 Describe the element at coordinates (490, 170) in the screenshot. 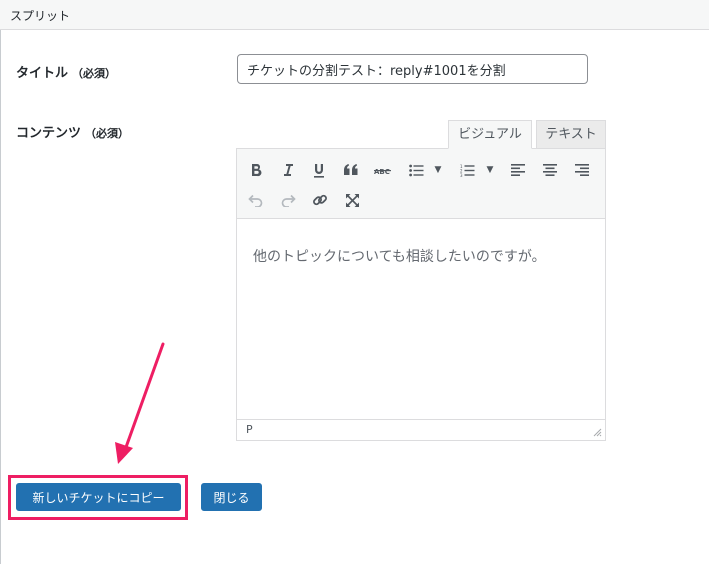

I see `numbered-list-dropdown-icon: ▼` at that location.